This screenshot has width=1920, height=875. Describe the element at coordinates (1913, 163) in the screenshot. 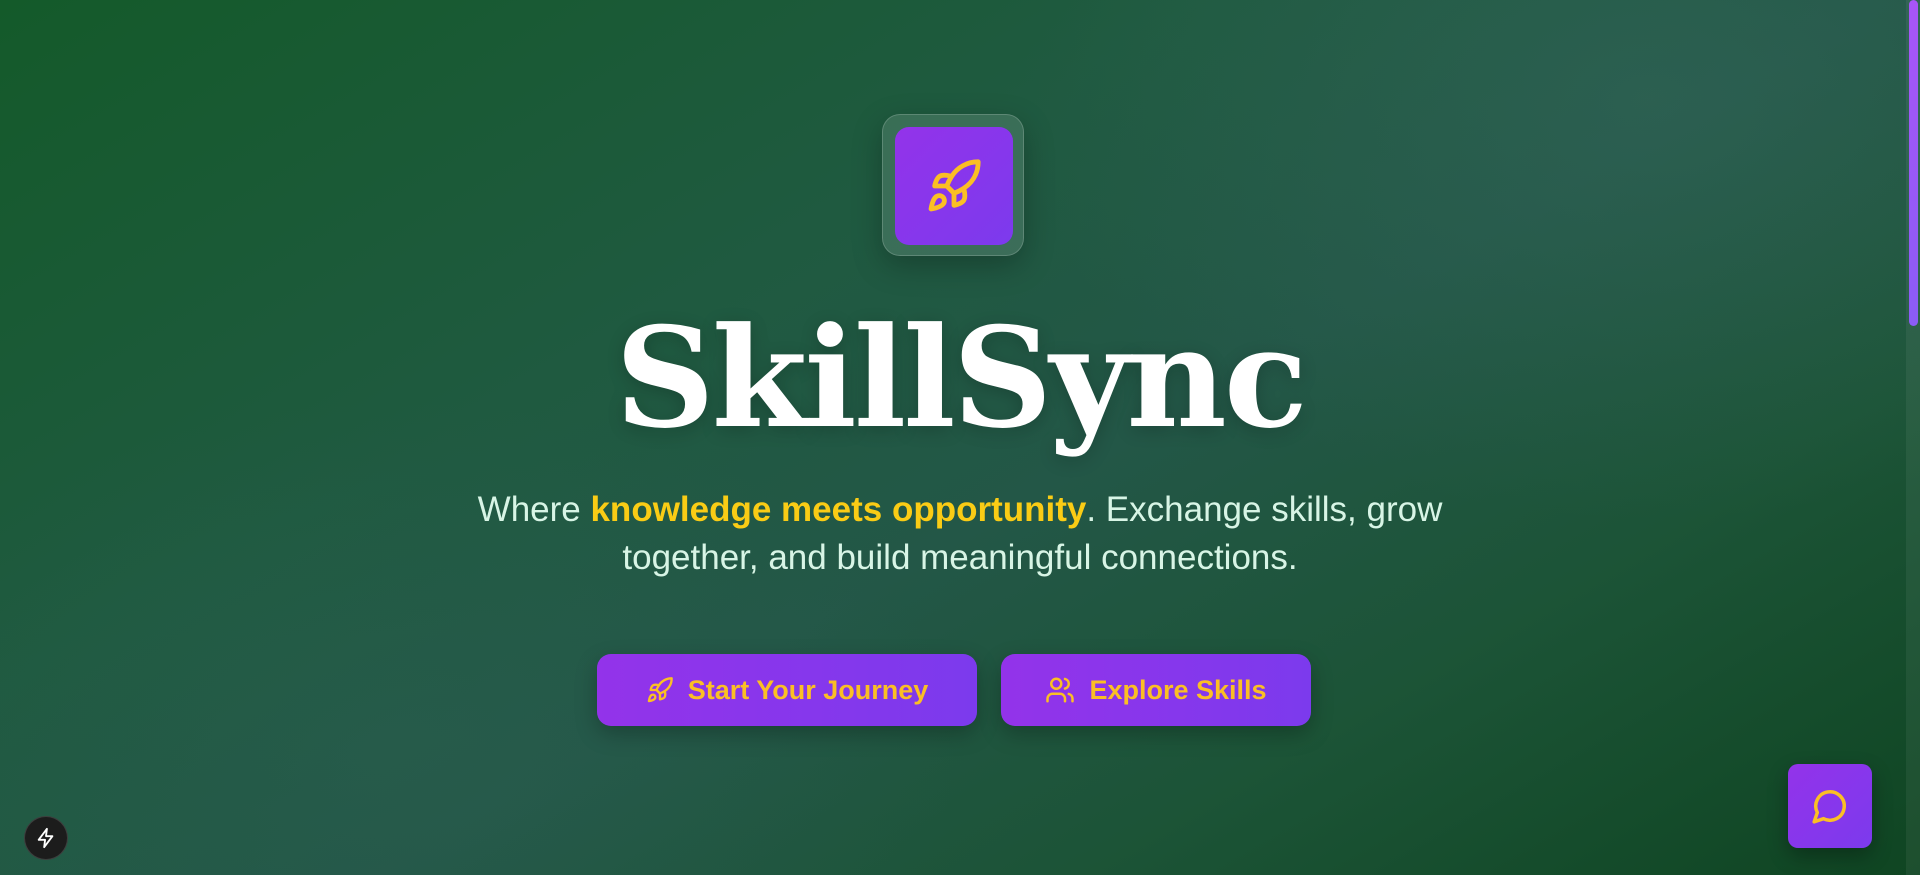

I see `scrollbar-thumb` at that location.